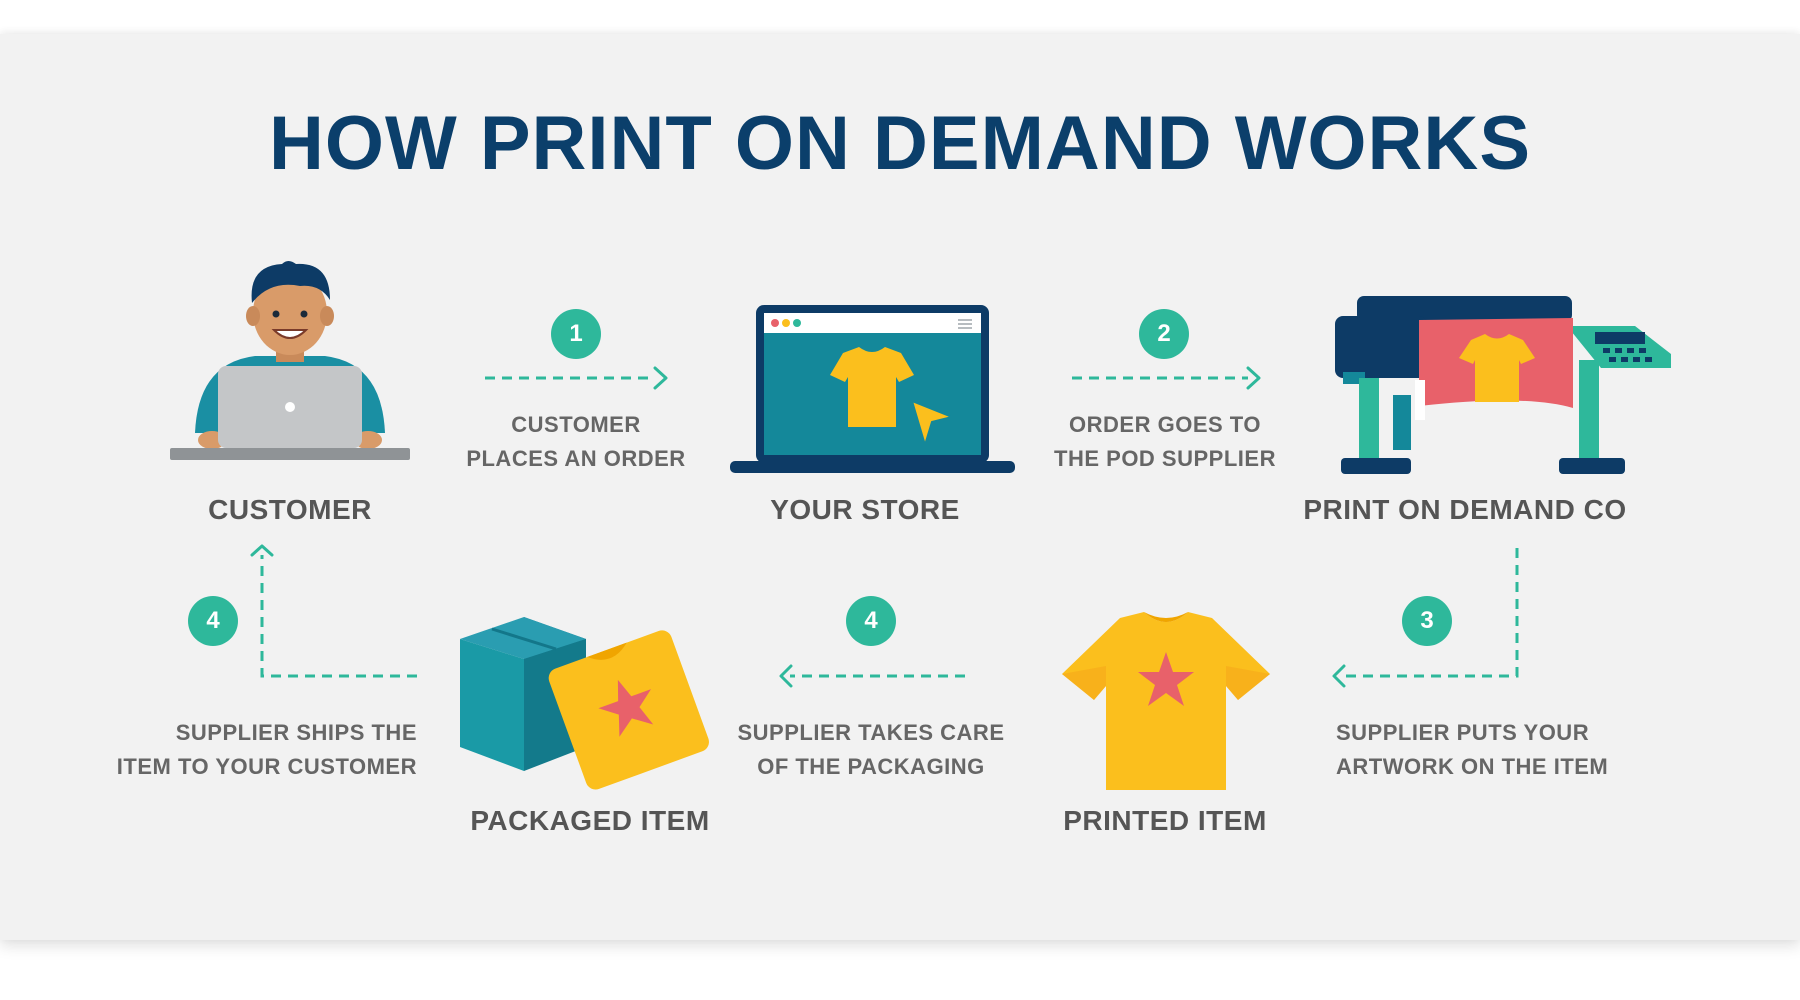 The height and width of the screenshot is (1000, 1800). I want to click on step-4b-badge: 4, so click(213, 621).